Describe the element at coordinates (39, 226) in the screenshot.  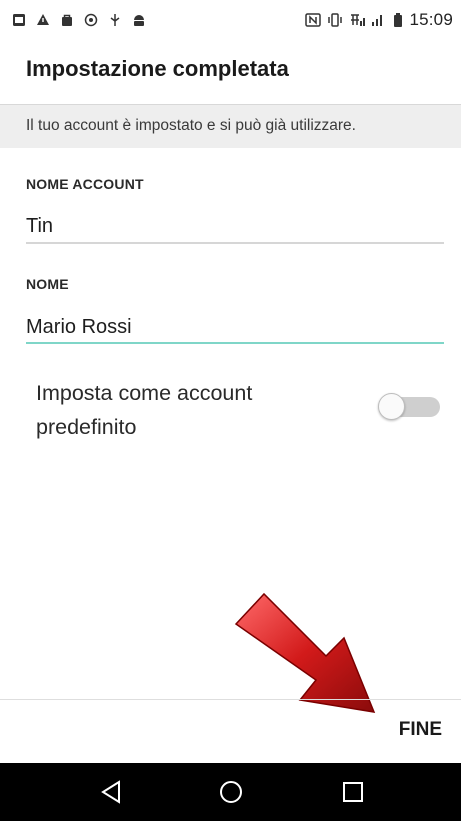
I see `account-name-field: Tin` at that location.